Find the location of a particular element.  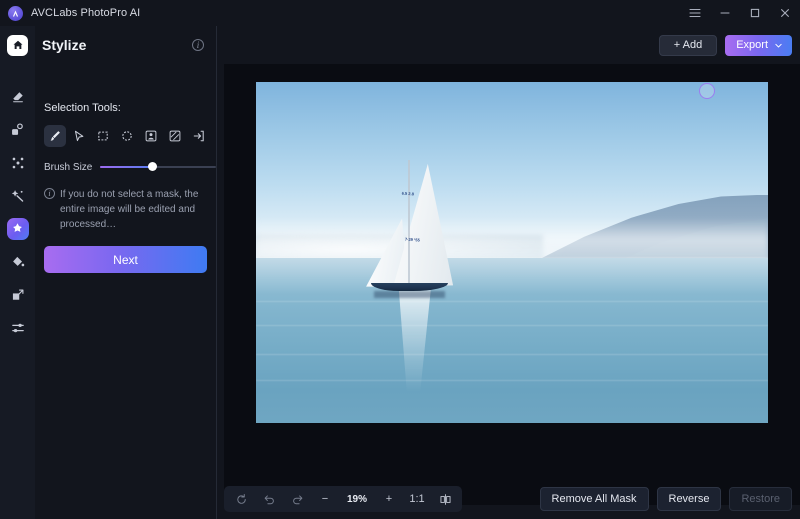

minimize-icon is located at coordinates (725, 13).